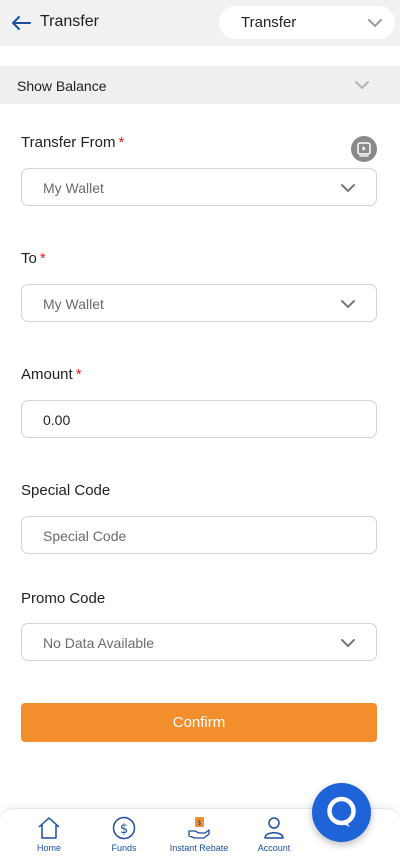  I want to click on transfer-from-value: My Wallet, so click(73, 188).